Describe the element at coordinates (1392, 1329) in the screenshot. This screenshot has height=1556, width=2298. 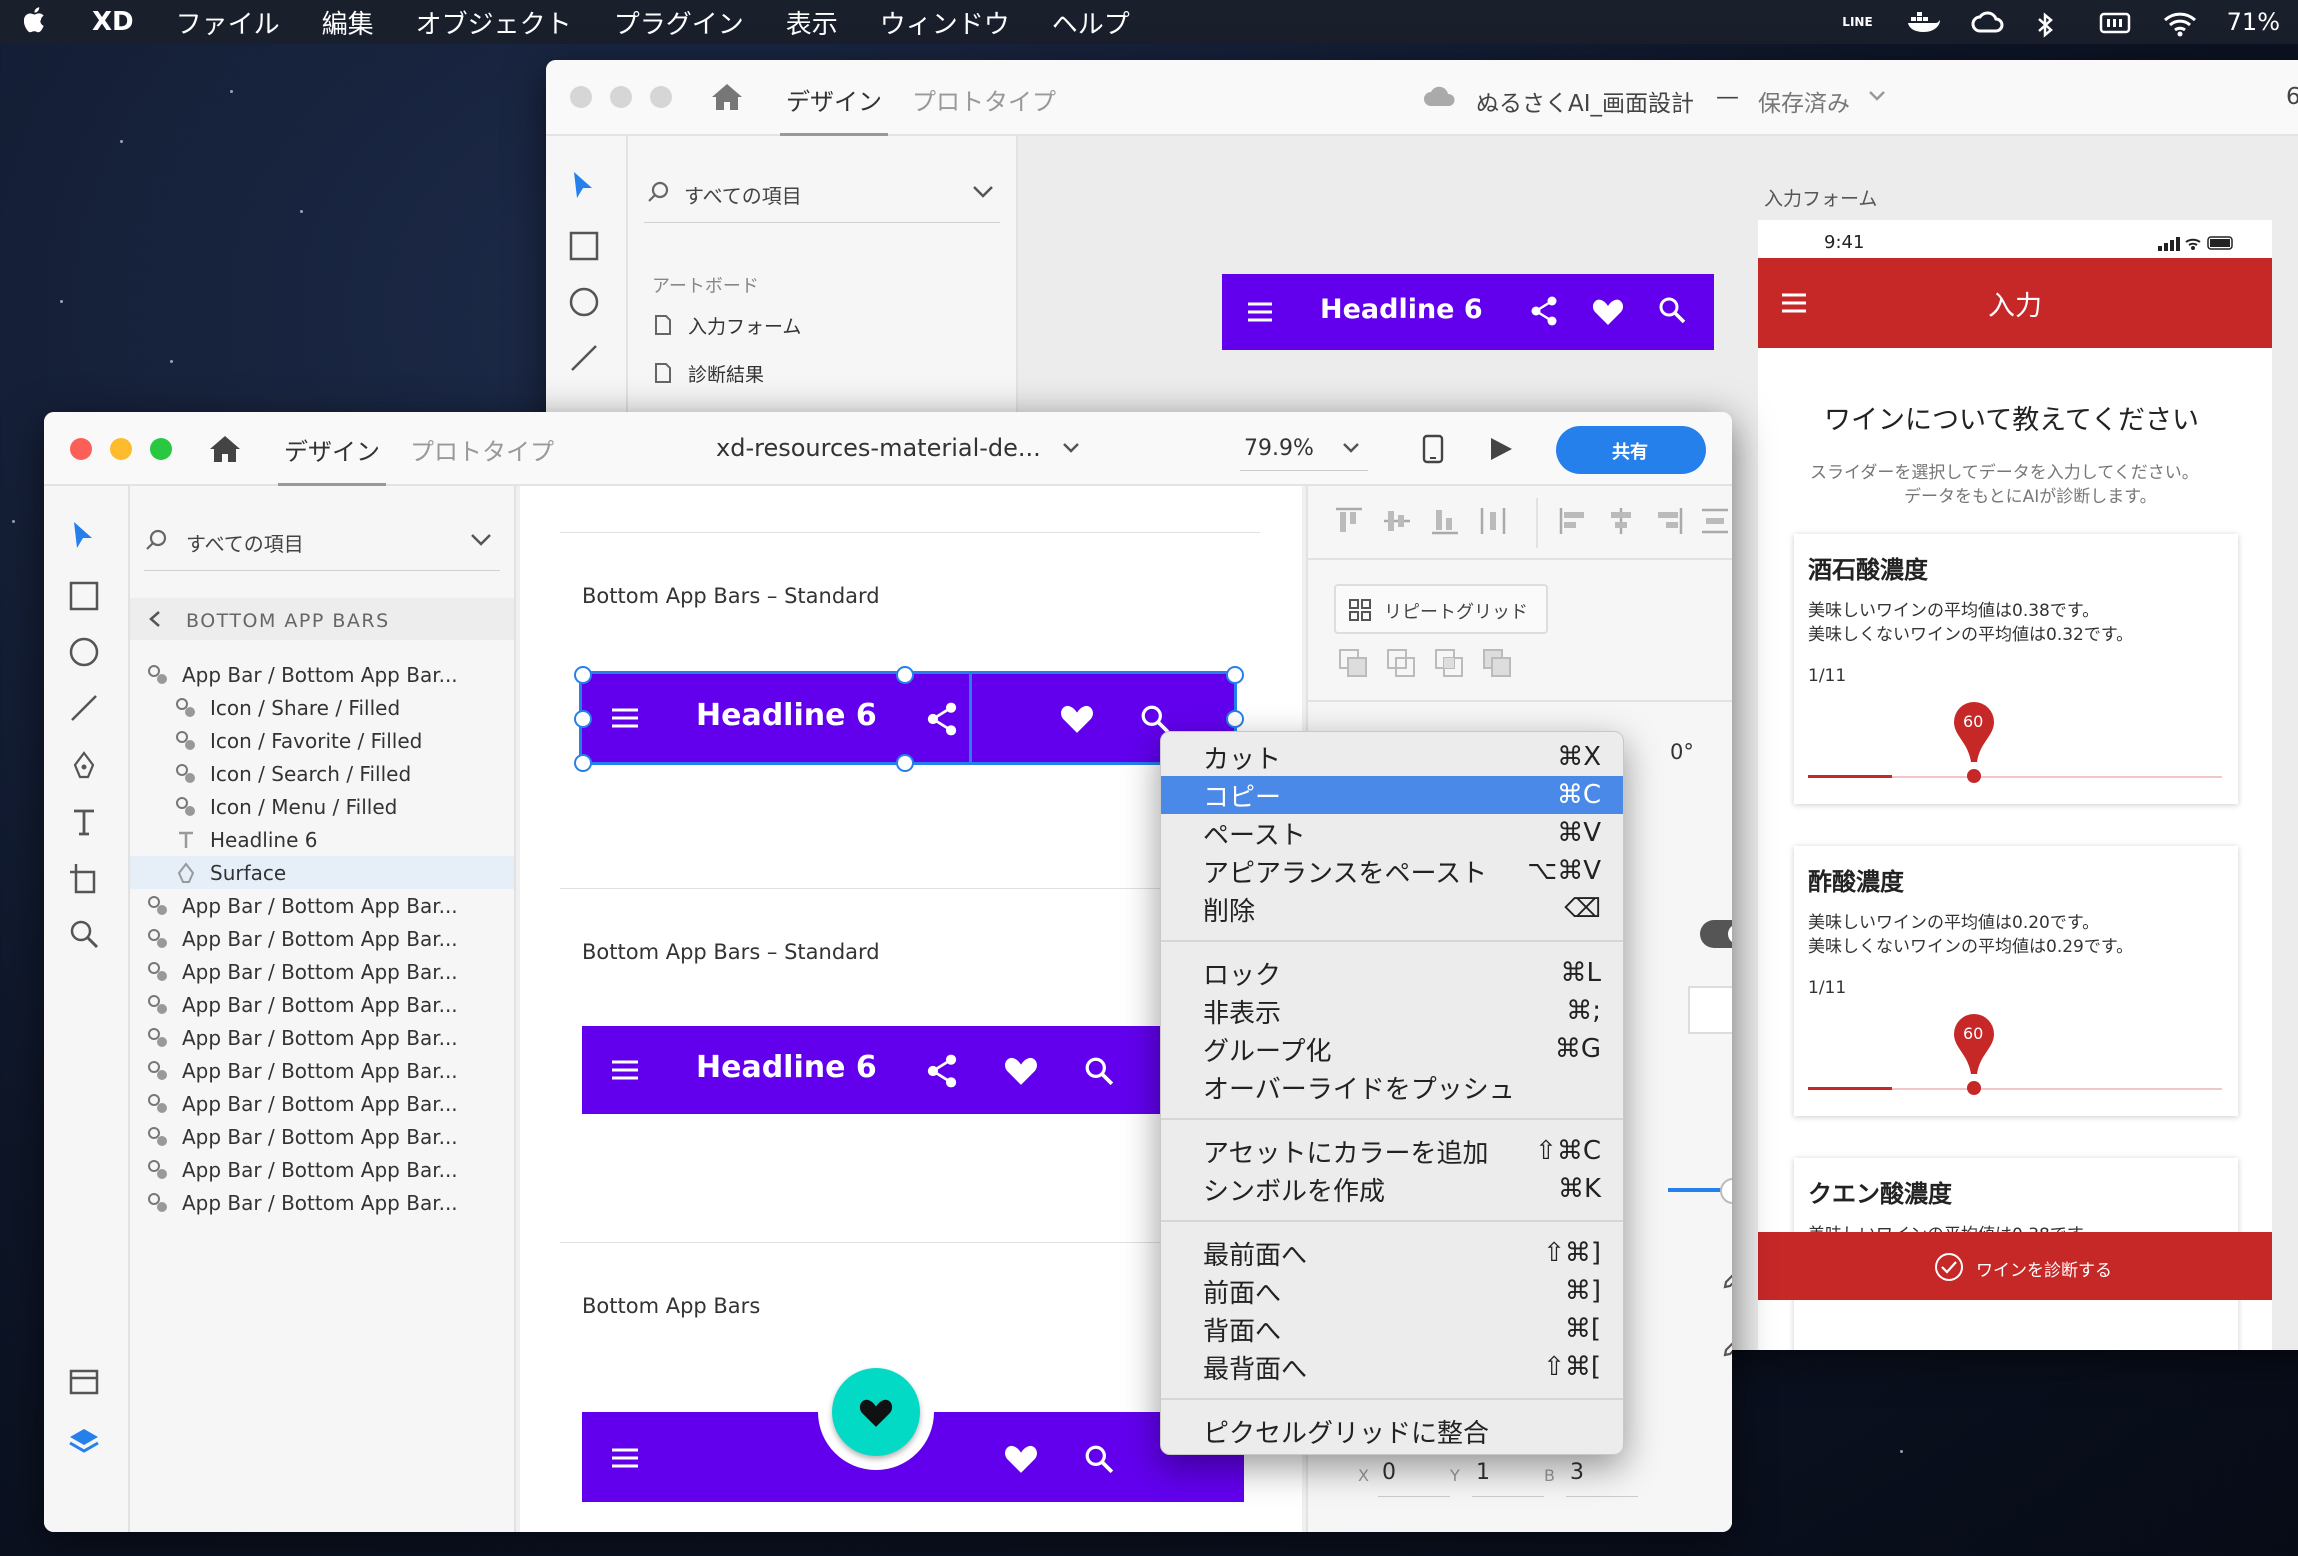
I see `menu-item: 背面へ ⌘[` at that location.